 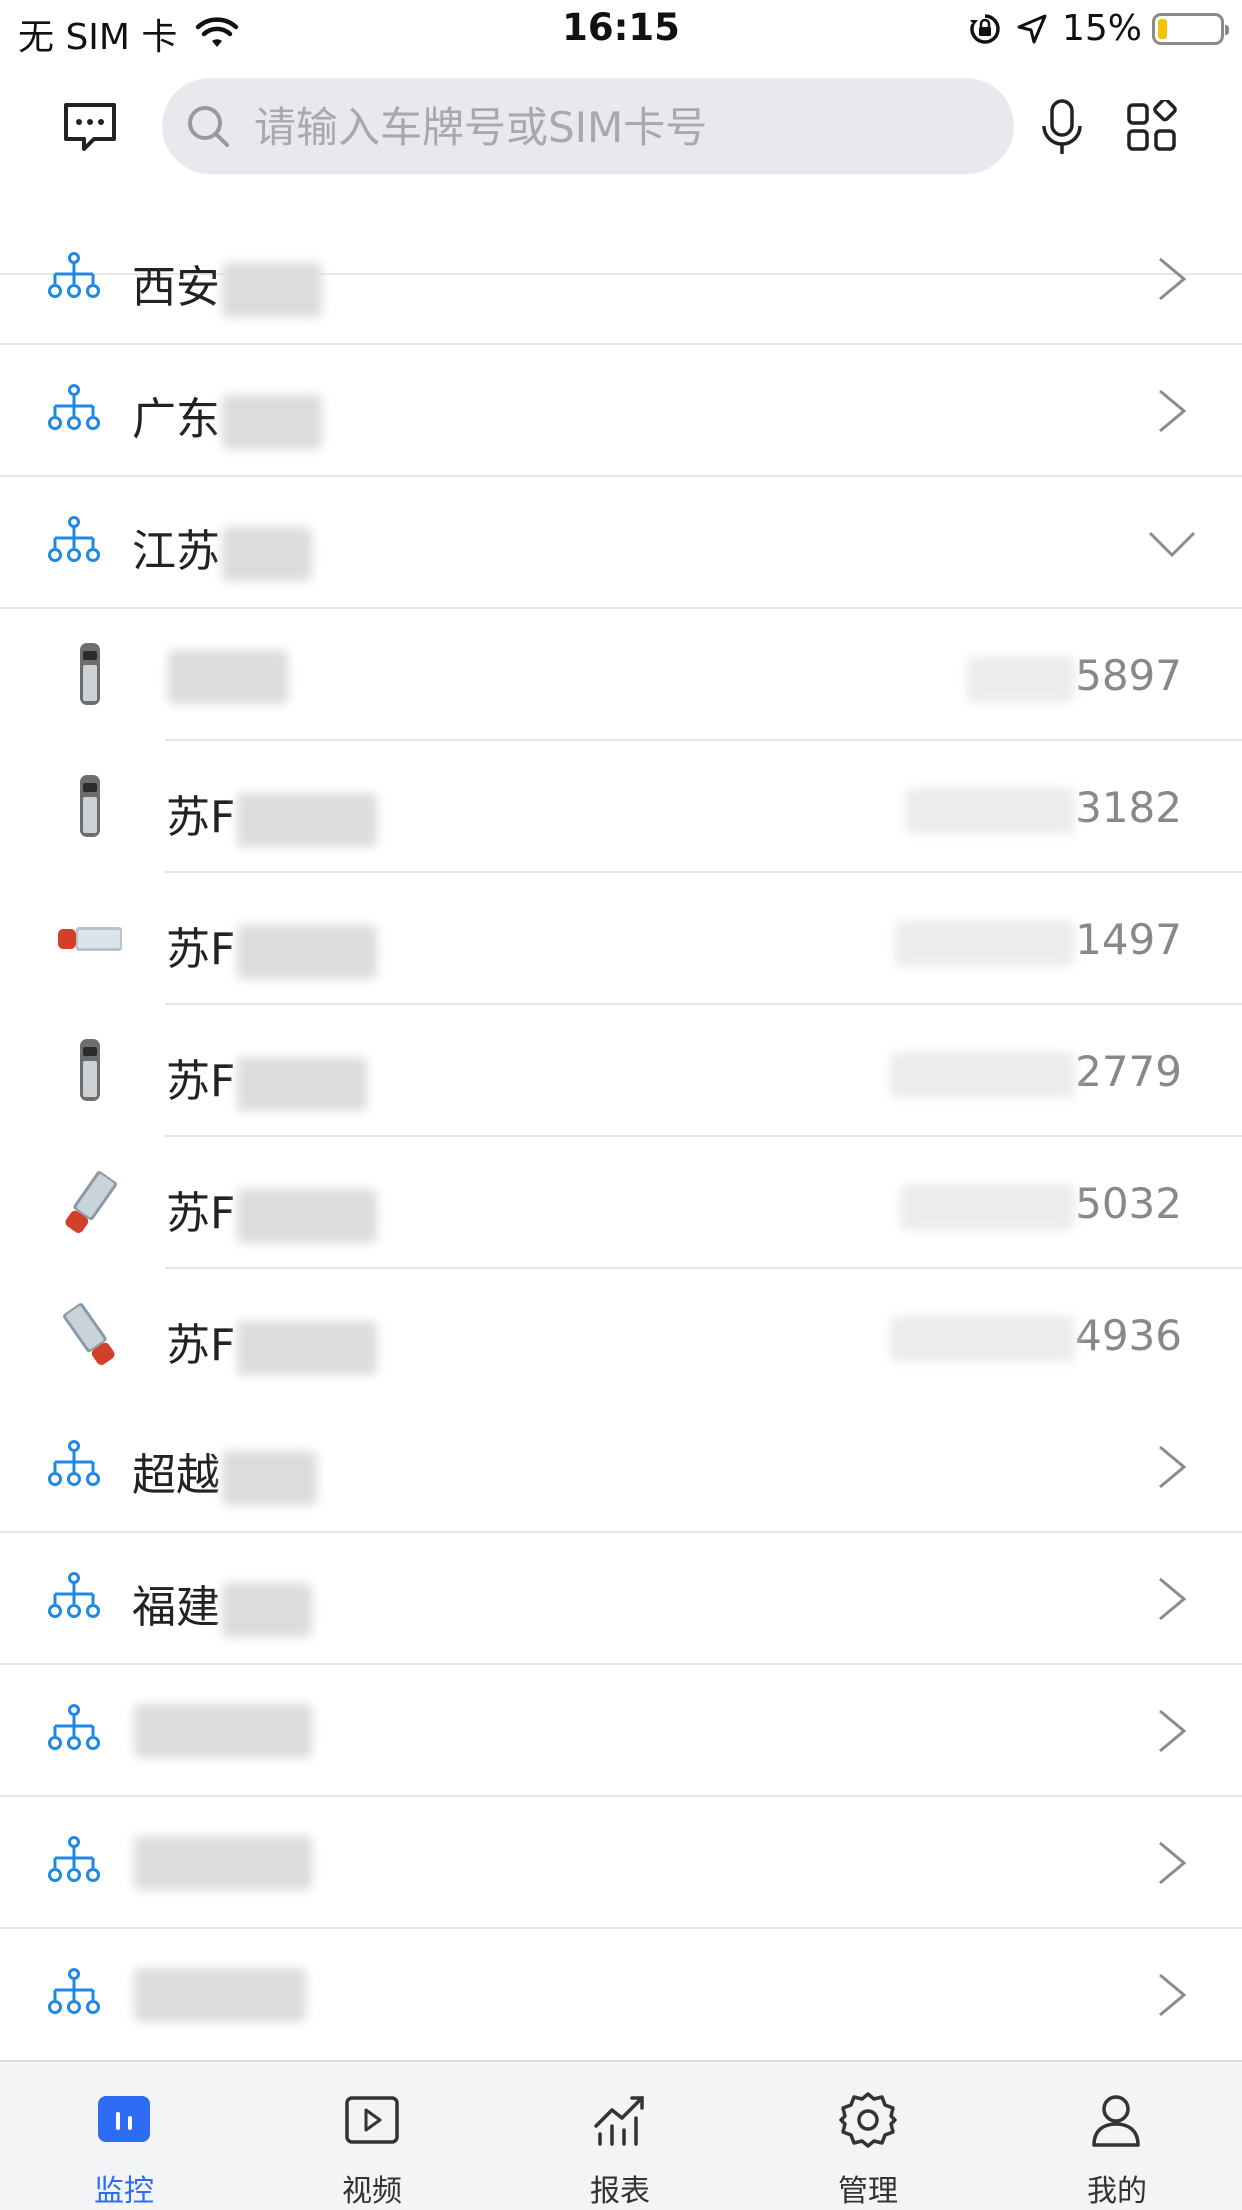 I want to click on org-group-name: 江苏, so click(x=176, y=551).